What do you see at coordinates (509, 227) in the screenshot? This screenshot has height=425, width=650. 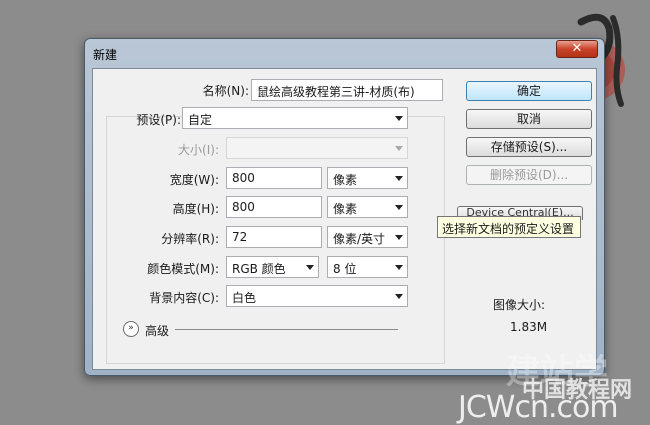 I see `preset-tooltip: 选择新文档的预定义设置` at bounding box center [509, 227].